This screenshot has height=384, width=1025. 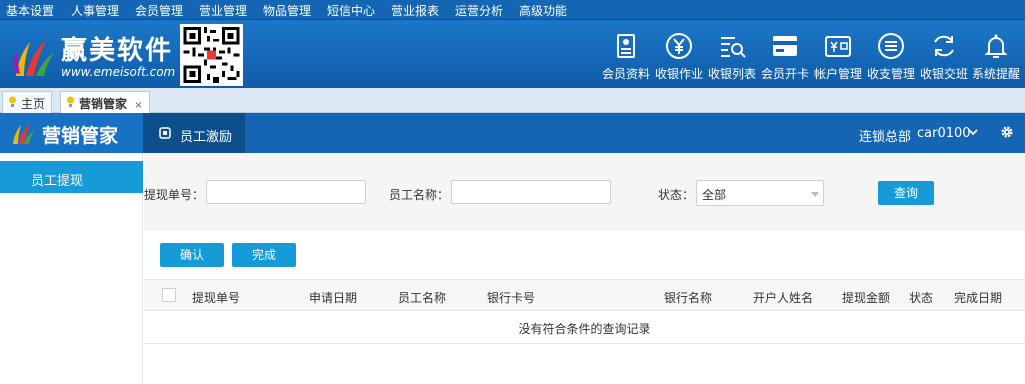 What do you see at coordinates (626, 46) in the screenshot?
I see `member-card-icon` at bounding box center [626, 46].